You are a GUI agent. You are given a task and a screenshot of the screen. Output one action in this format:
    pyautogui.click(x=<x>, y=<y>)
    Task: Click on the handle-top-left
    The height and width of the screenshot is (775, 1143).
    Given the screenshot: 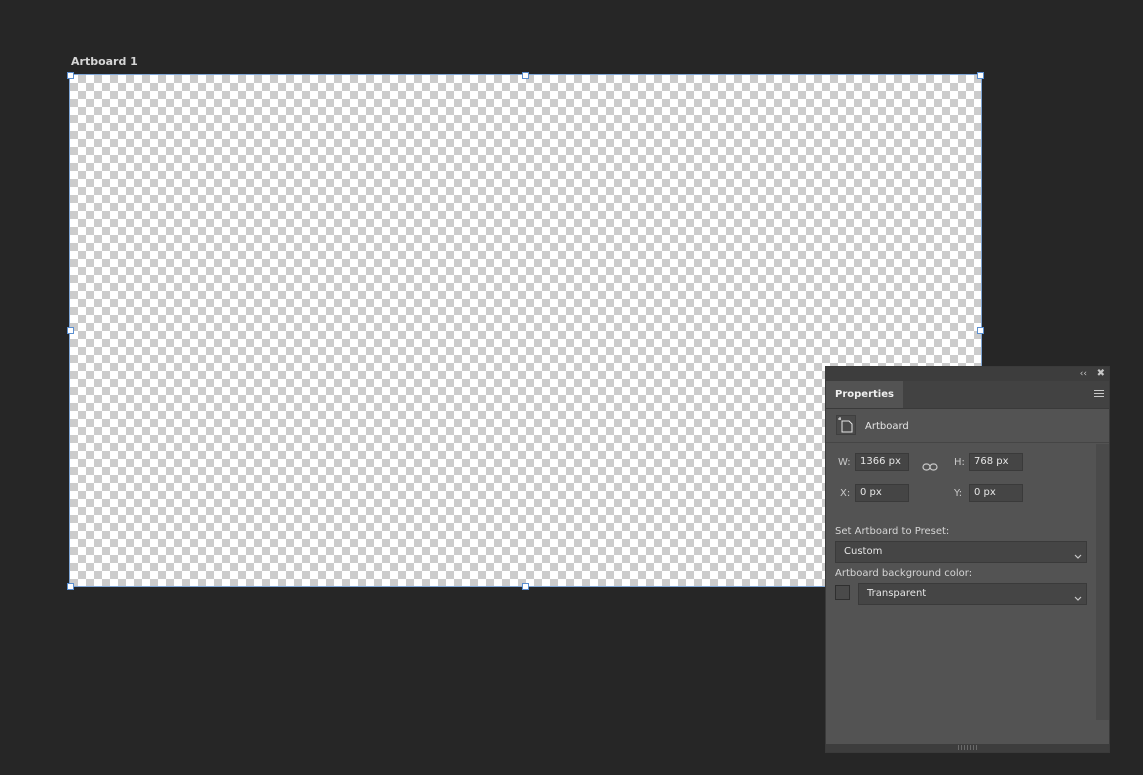 What is the action you would take?
    pyautogui.click(x=70, y=75)
    